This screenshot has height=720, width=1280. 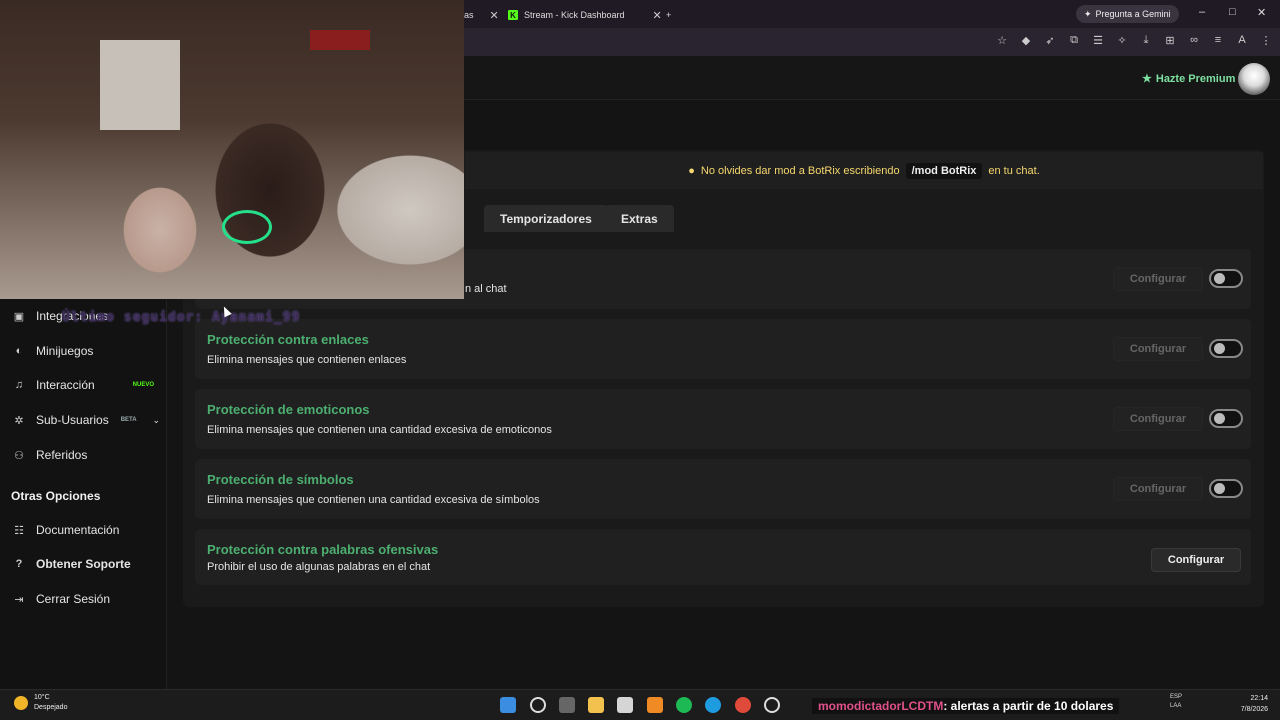 I want to click on notice-command: /mod BotRix, so click(x=944, y=170).